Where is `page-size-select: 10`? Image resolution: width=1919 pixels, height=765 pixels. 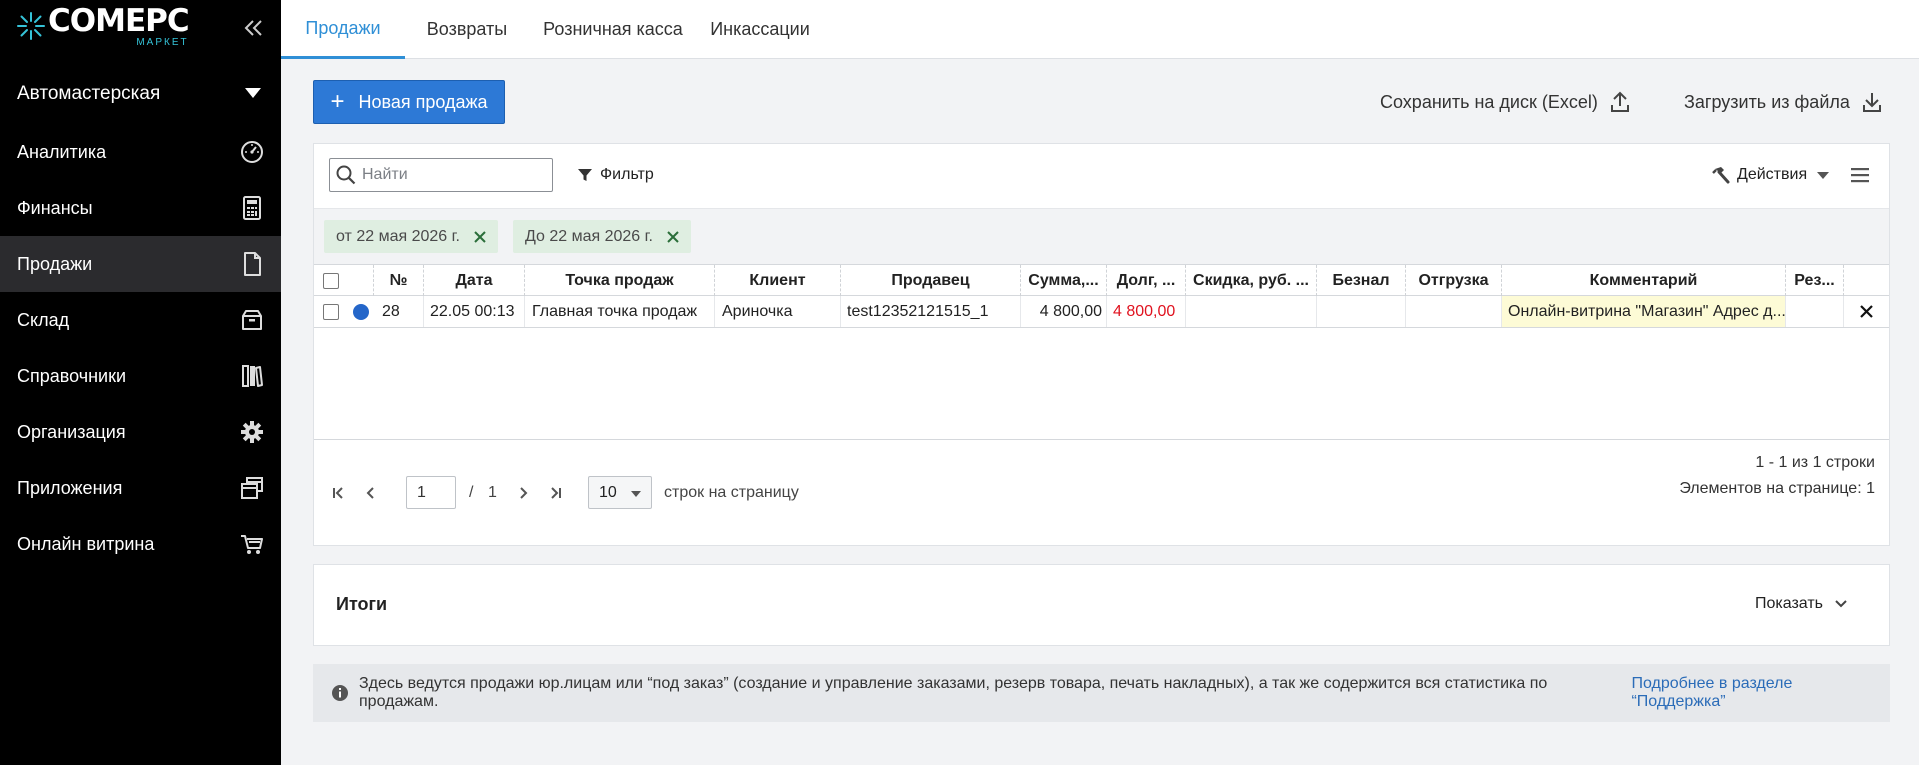 page-size-select: 10 is located at coordinates (620, 492).